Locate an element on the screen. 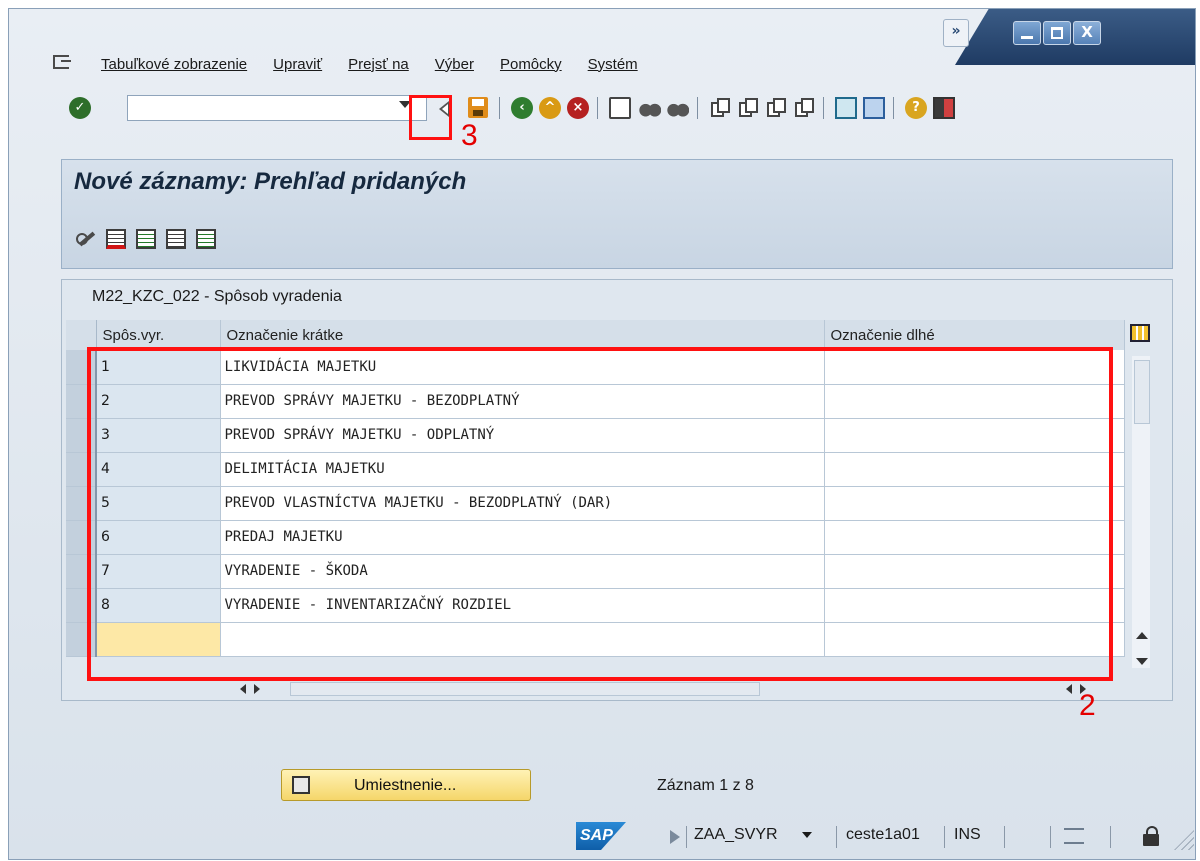 This screenshot has height=861, width=1200. resize-grip is located at coordinates (1184, 840).